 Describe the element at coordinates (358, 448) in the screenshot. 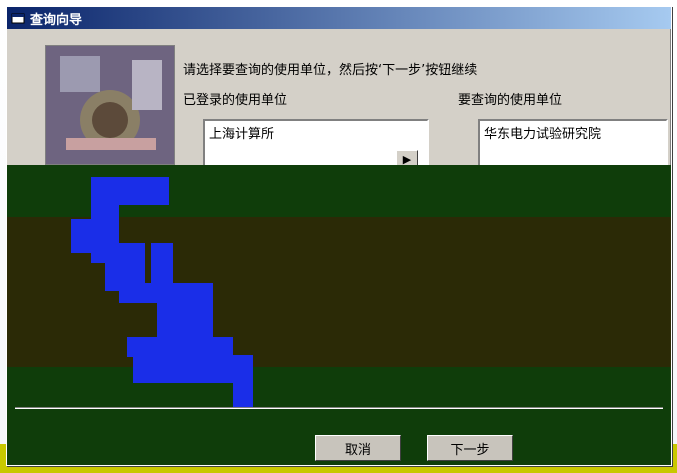

I see `cancel-button: 取消` at that location.